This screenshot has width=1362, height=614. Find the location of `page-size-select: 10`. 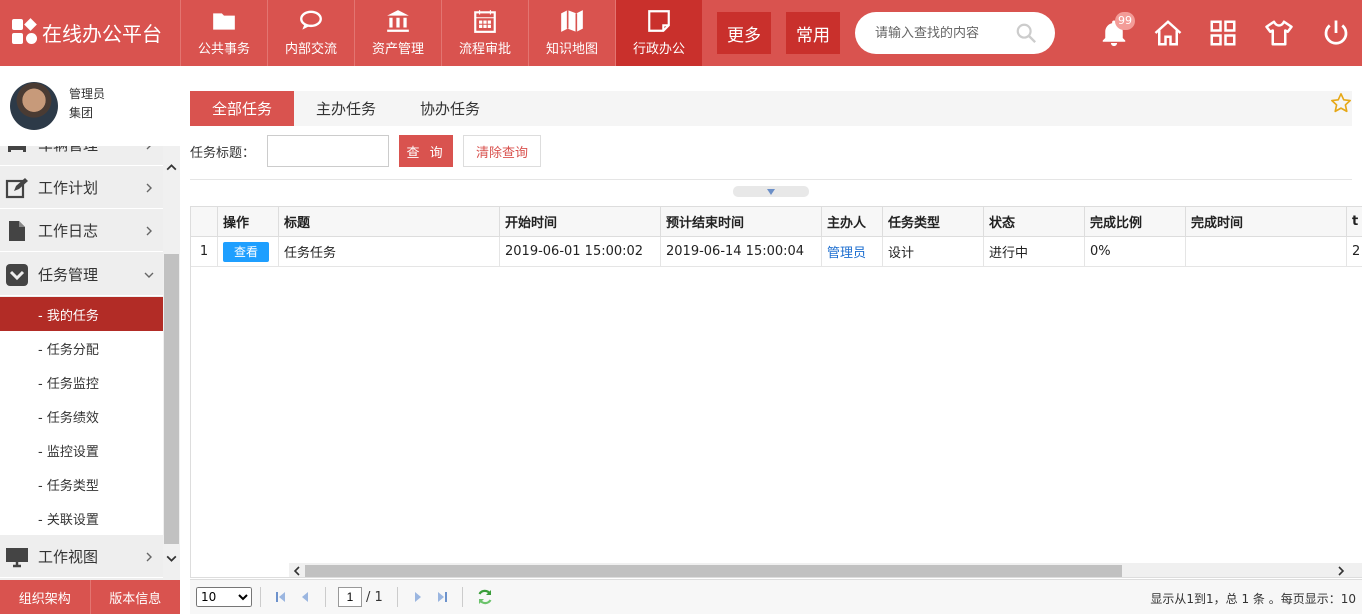

page-size-select: 10 is located at coordinates (224, 597).